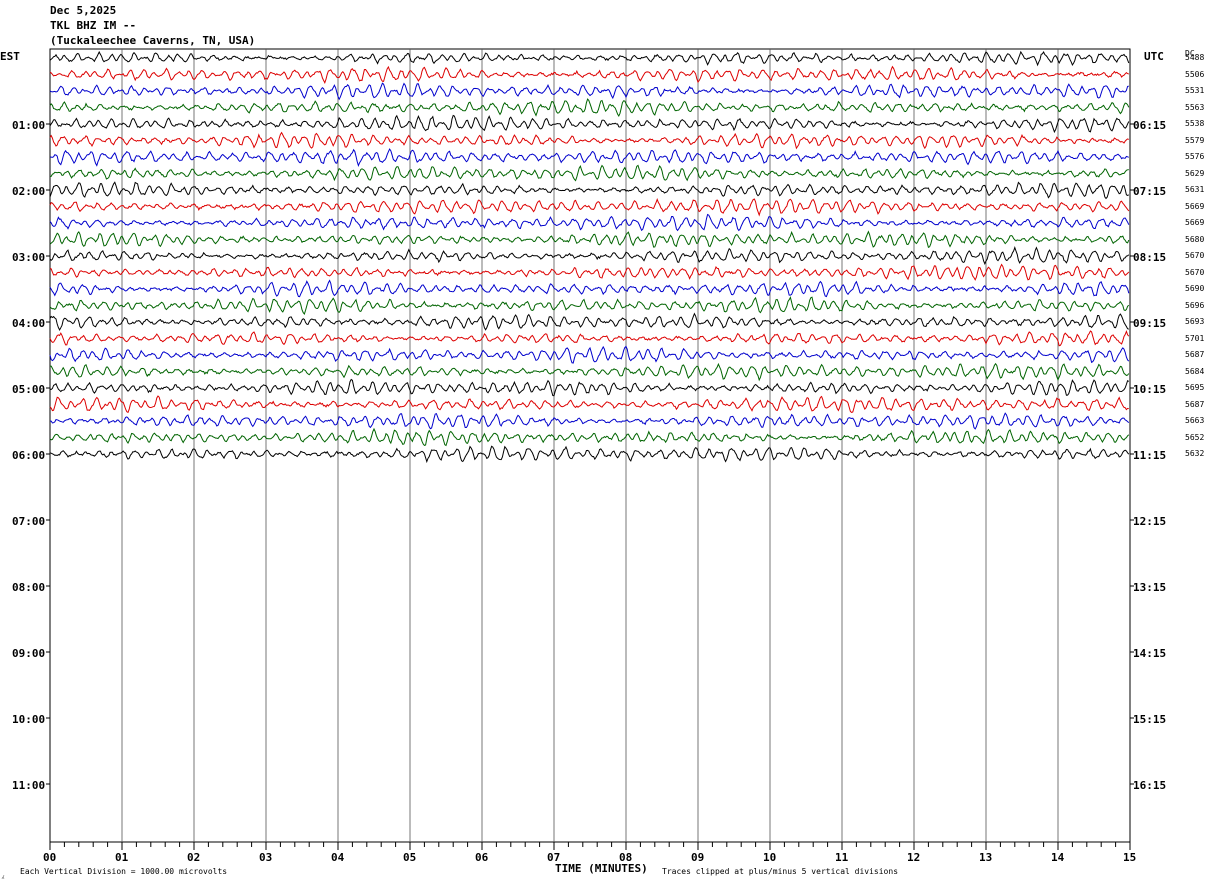 The image size is (1210, 886). I want to click on dc-offset-label: 5680, so click(1195, 239).